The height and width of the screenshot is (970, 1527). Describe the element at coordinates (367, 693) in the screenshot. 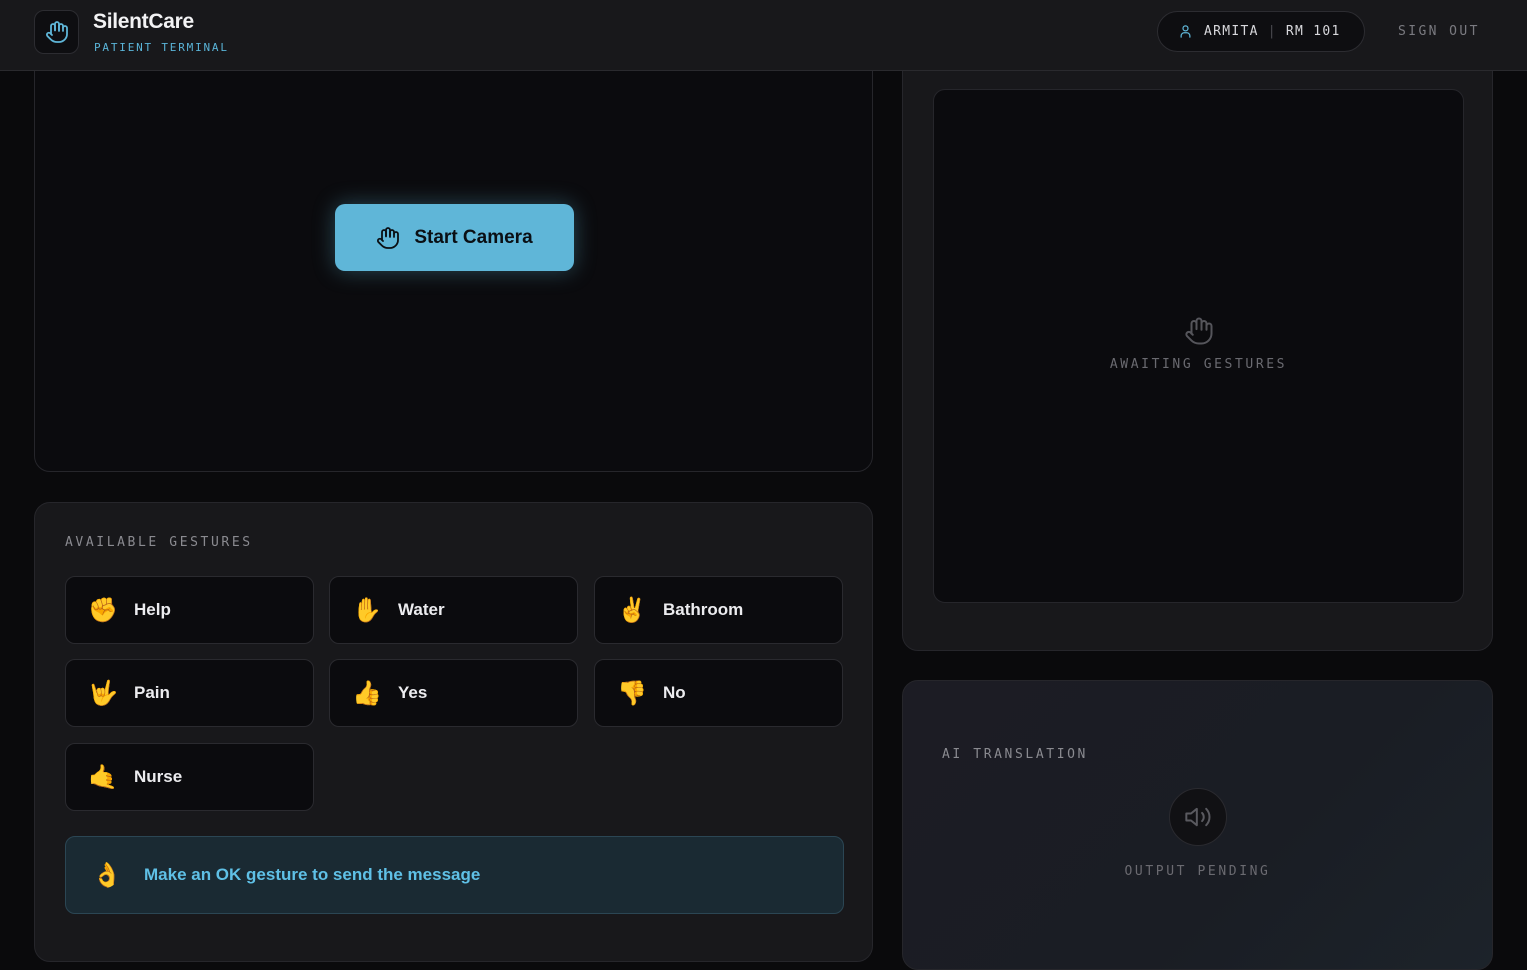

I see `thumbs-up-icon: 👍` at that location.